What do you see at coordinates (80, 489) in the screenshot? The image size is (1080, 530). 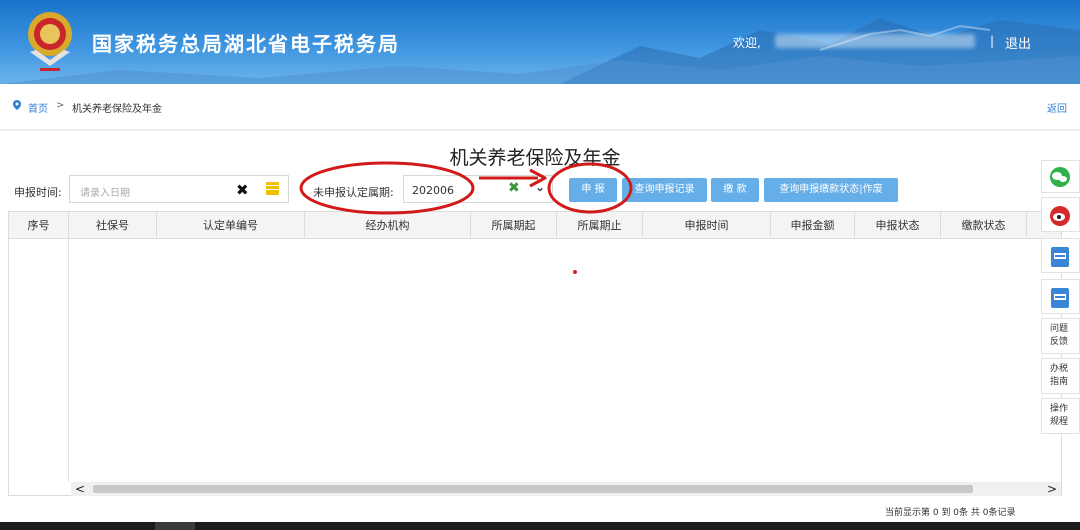 I see `scroll-left-icon: <` at bounding box center [80, 489].